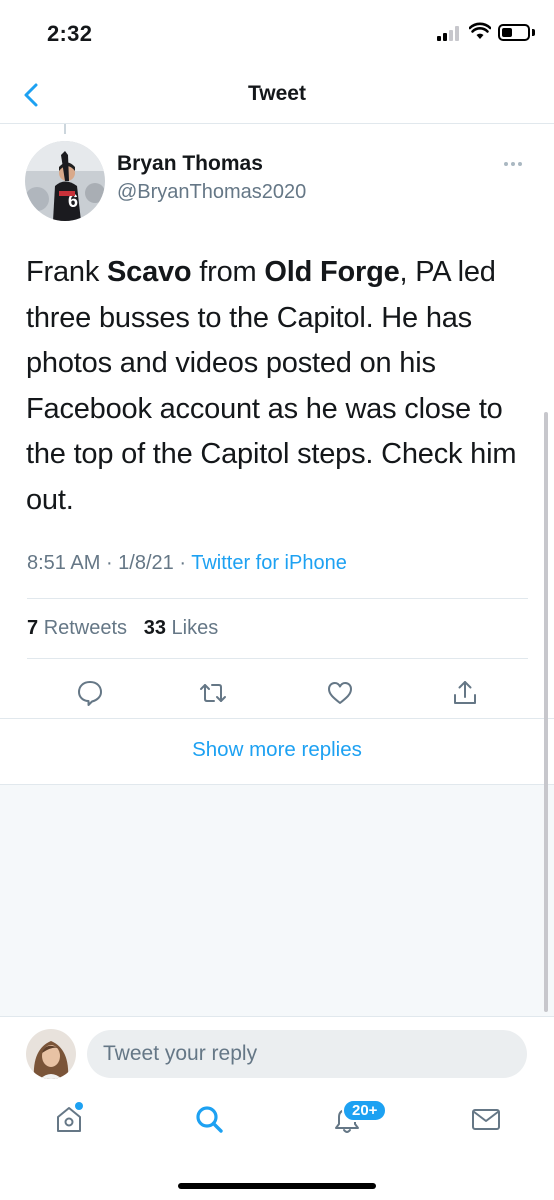  What do you see at coordinates (90, 693) in the screenshot?
I see `comment-icon` at bounding box center [90, 693].